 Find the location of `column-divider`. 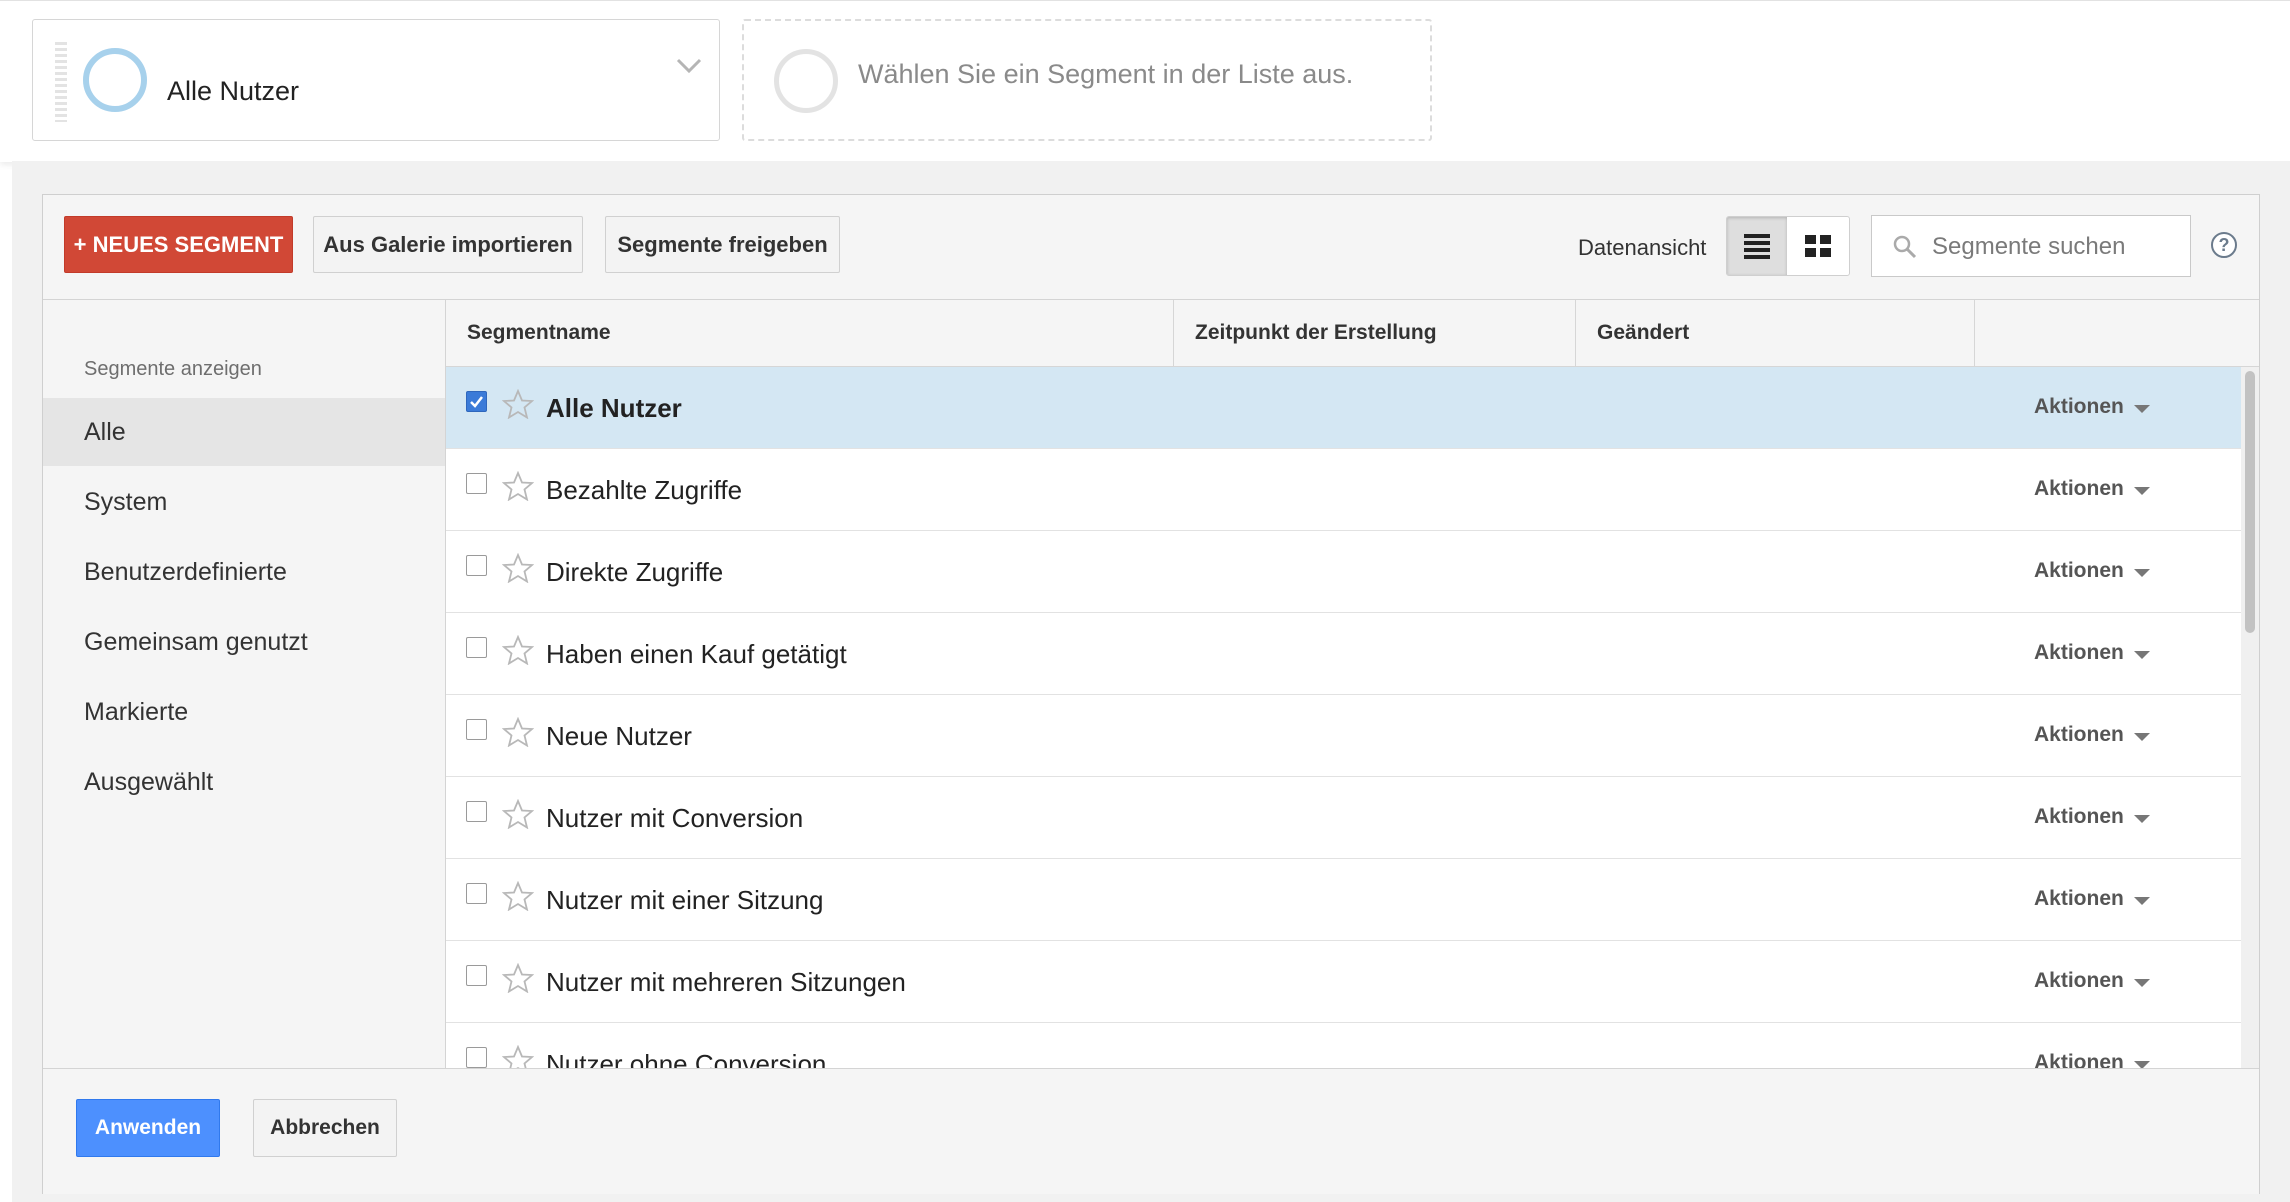

column-divider is located at coordinates (1974, 333).